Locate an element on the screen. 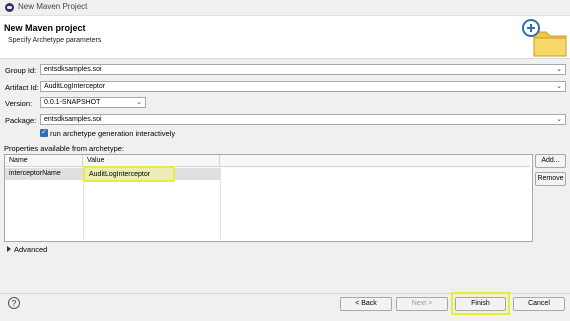  back-button: < Back is located at coordinates (366, 304).